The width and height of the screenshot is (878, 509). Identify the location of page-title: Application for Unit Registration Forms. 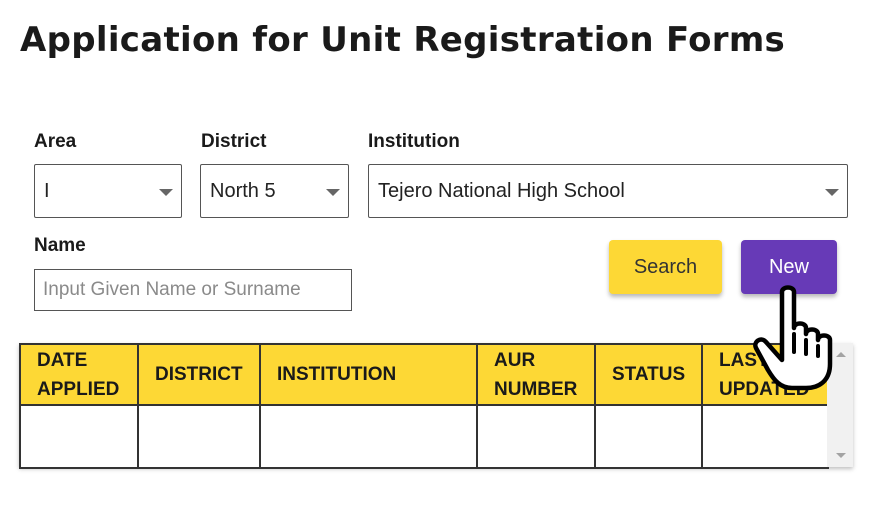
(403, 40).